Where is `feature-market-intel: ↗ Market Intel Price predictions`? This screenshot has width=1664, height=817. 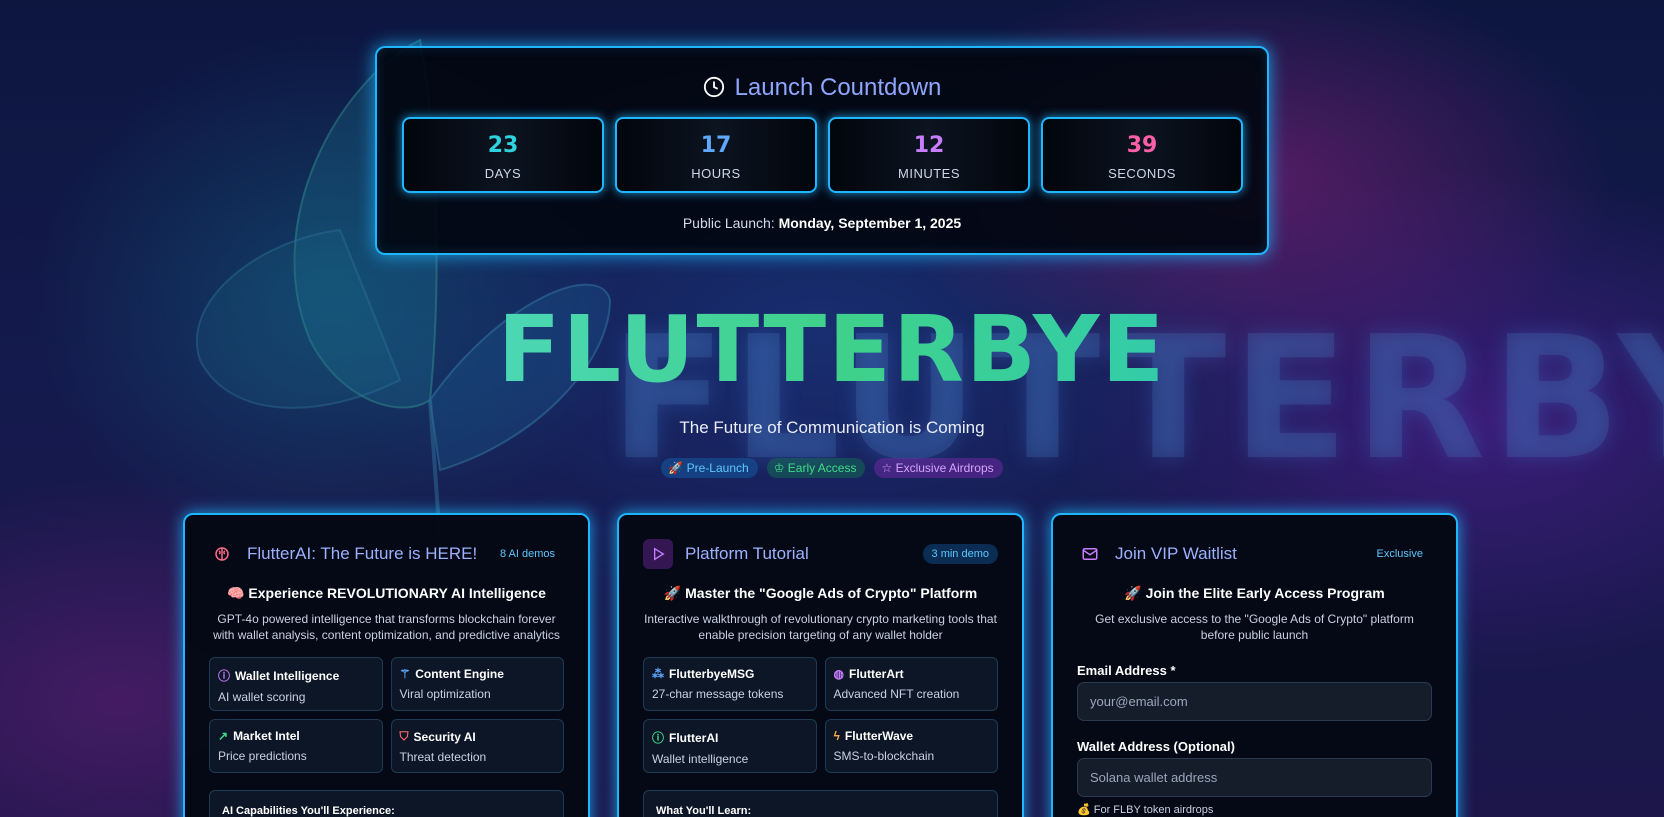 feature-market-intel: ↗ Market Intel Price predictions is located at coordinates (296, 746).